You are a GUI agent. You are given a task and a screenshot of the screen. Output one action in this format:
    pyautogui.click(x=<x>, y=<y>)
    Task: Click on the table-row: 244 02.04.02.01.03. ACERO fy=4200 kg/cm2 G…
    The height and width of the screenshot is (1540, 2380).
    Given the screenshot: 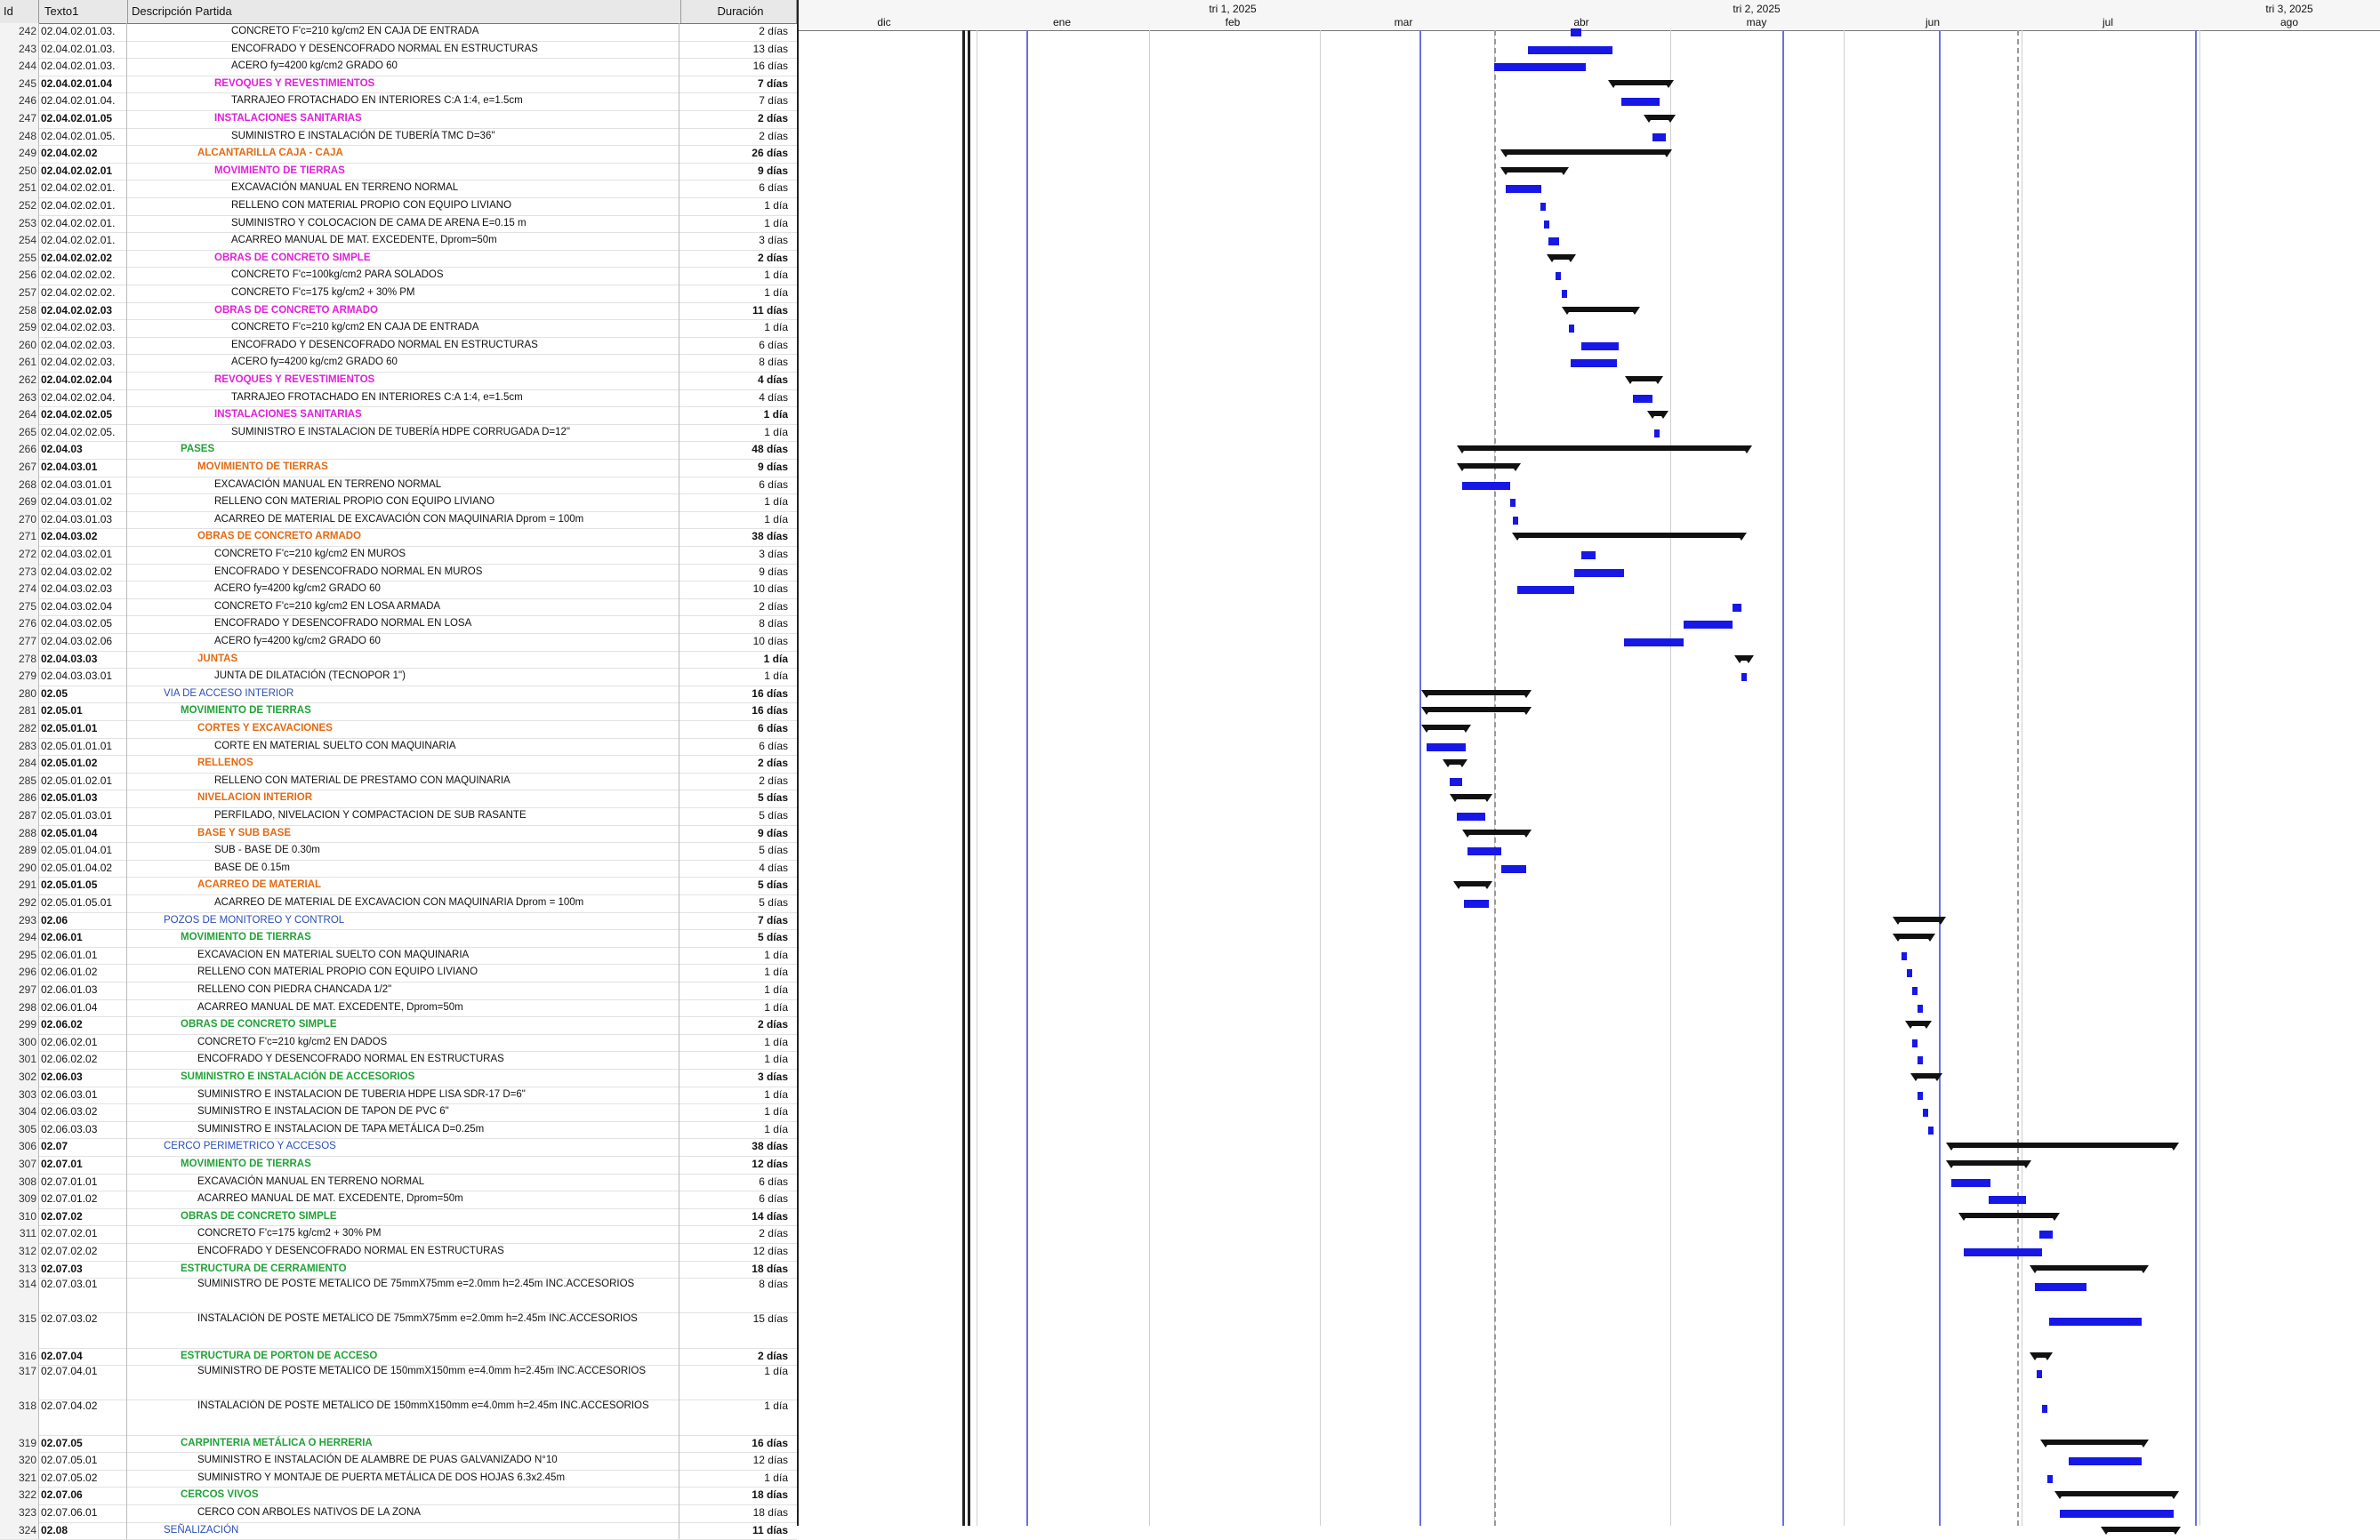 What is the action you would take?
    pyautogui.click(x=398, y=67)
    